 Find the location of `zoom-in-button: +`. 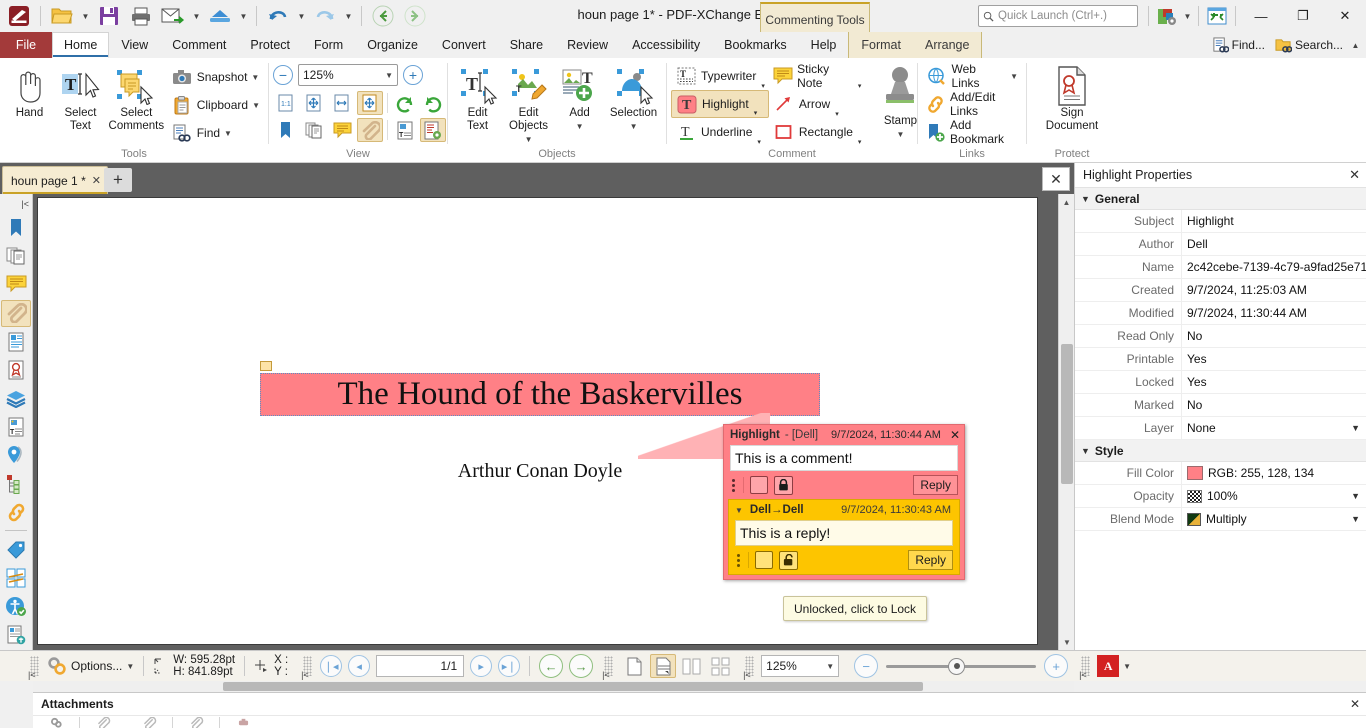

zoom-in-button: + is located at coordinates (413, 75).